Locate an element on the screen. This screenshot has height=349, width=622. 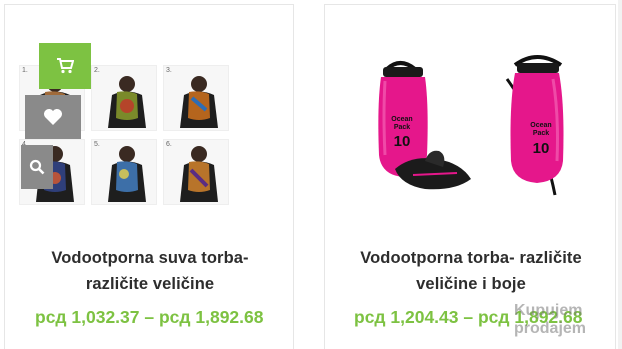
search-icon is located at coordinates (37, 167).